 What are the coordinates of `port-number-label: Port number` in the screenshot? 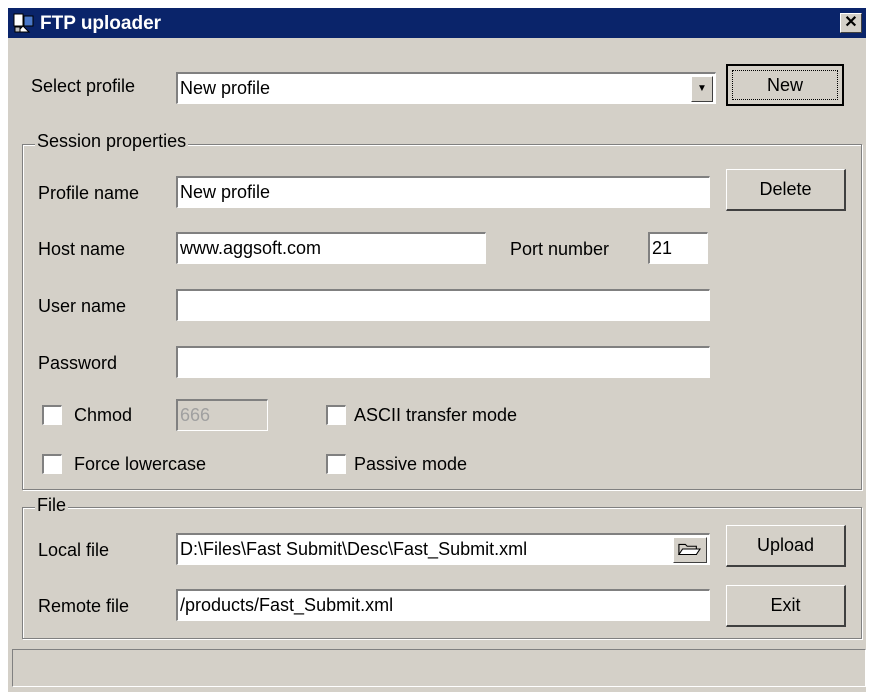 It's located at (560, 249).